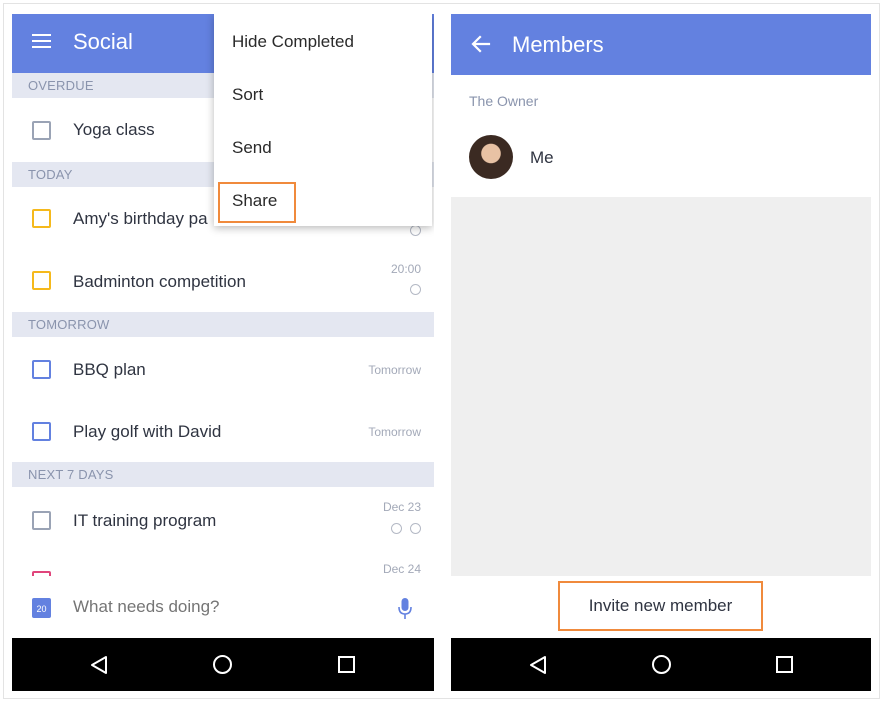 This screenshot has height=703, width=884. I want to click on task-title: IT training program, so click(145, 520).